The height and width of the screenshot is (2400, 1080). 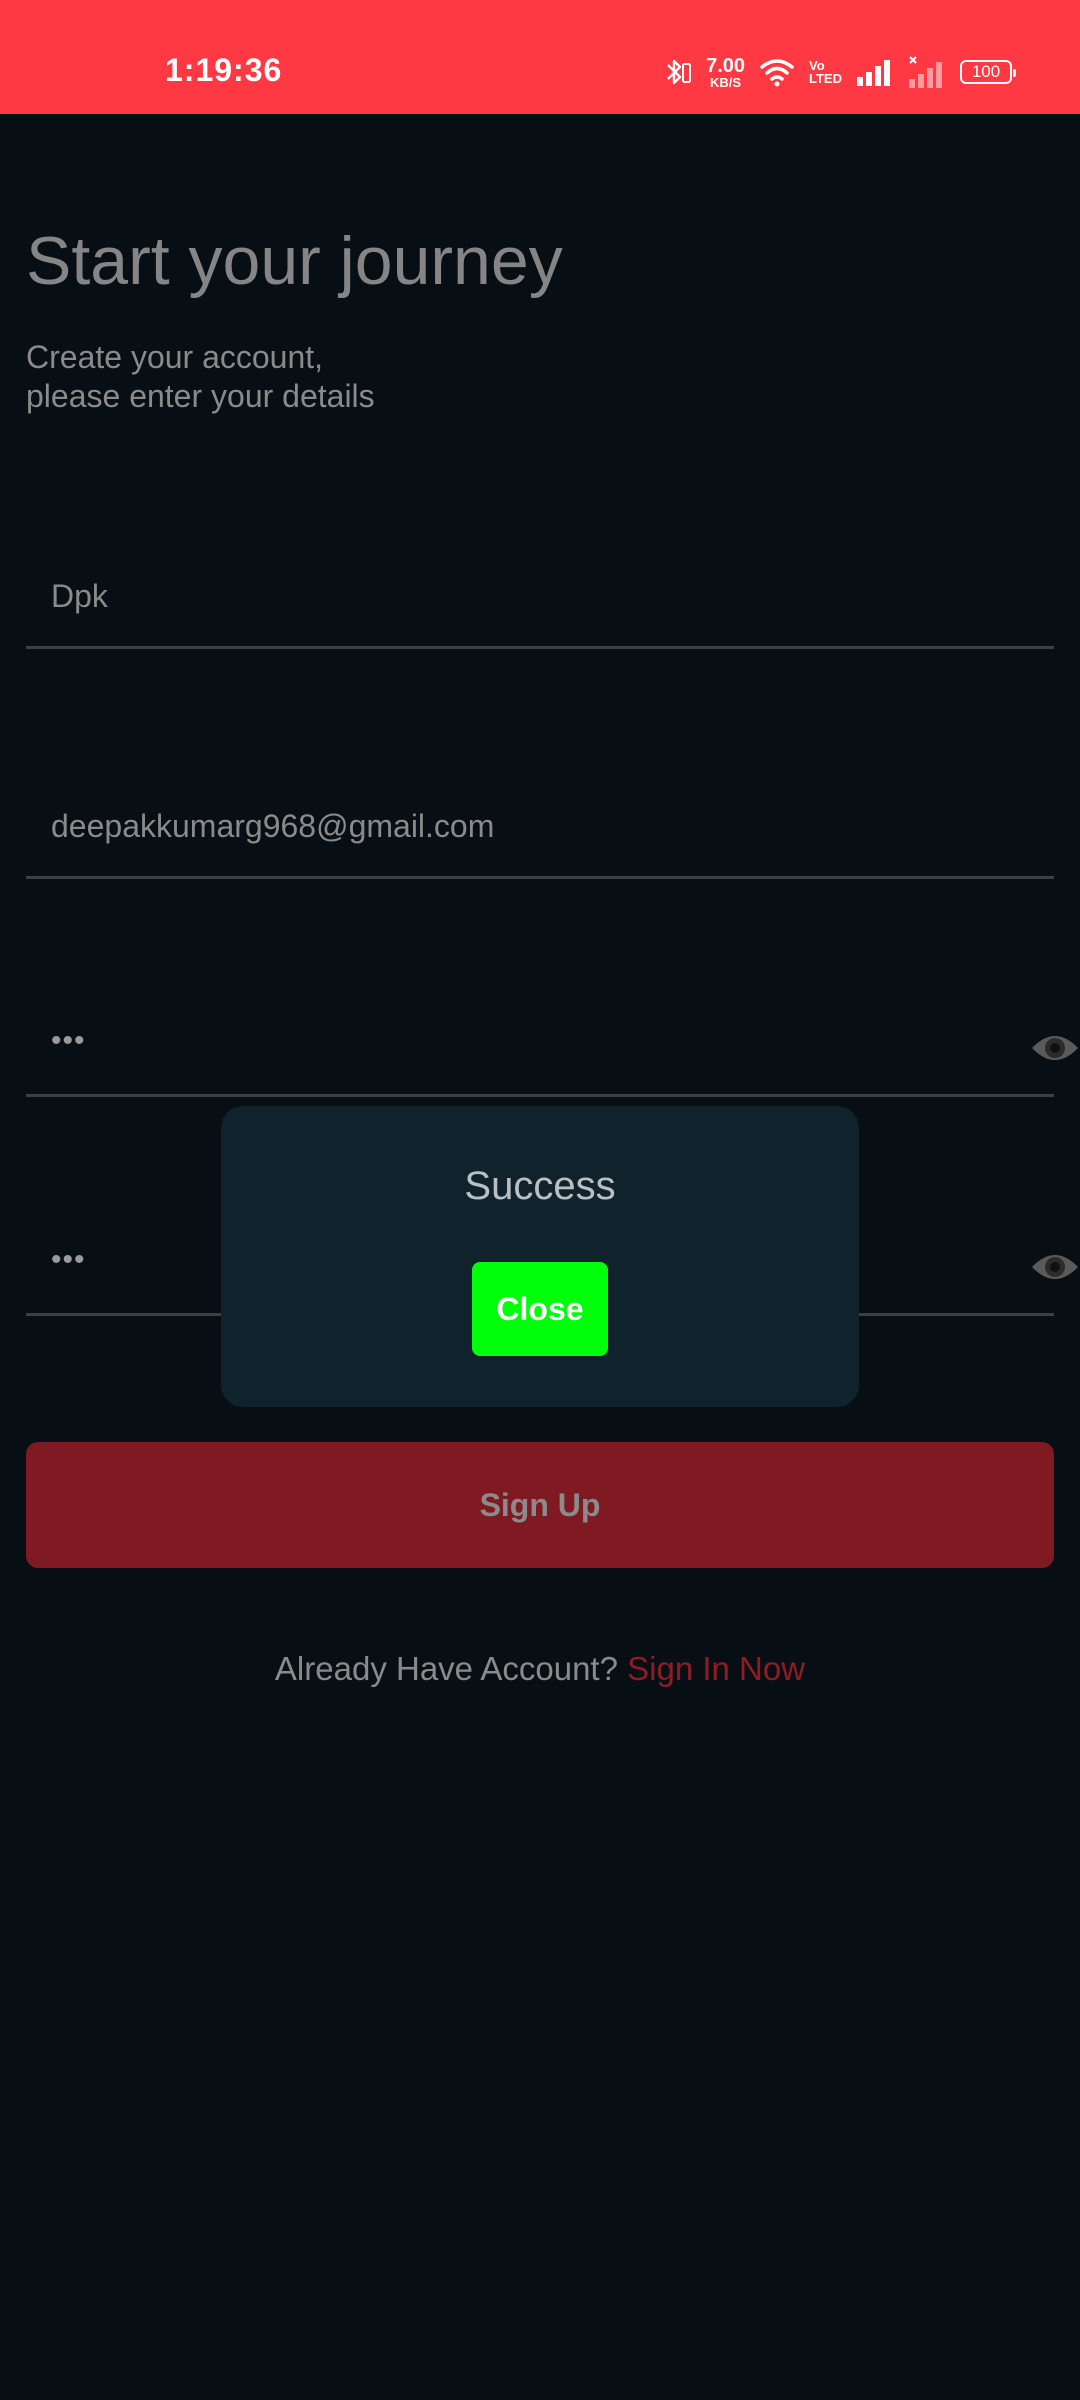 What do you see at coordinates (875, 72) in the screenshot?
I see `signal-strength-icon` at bounding box center [875, 72].